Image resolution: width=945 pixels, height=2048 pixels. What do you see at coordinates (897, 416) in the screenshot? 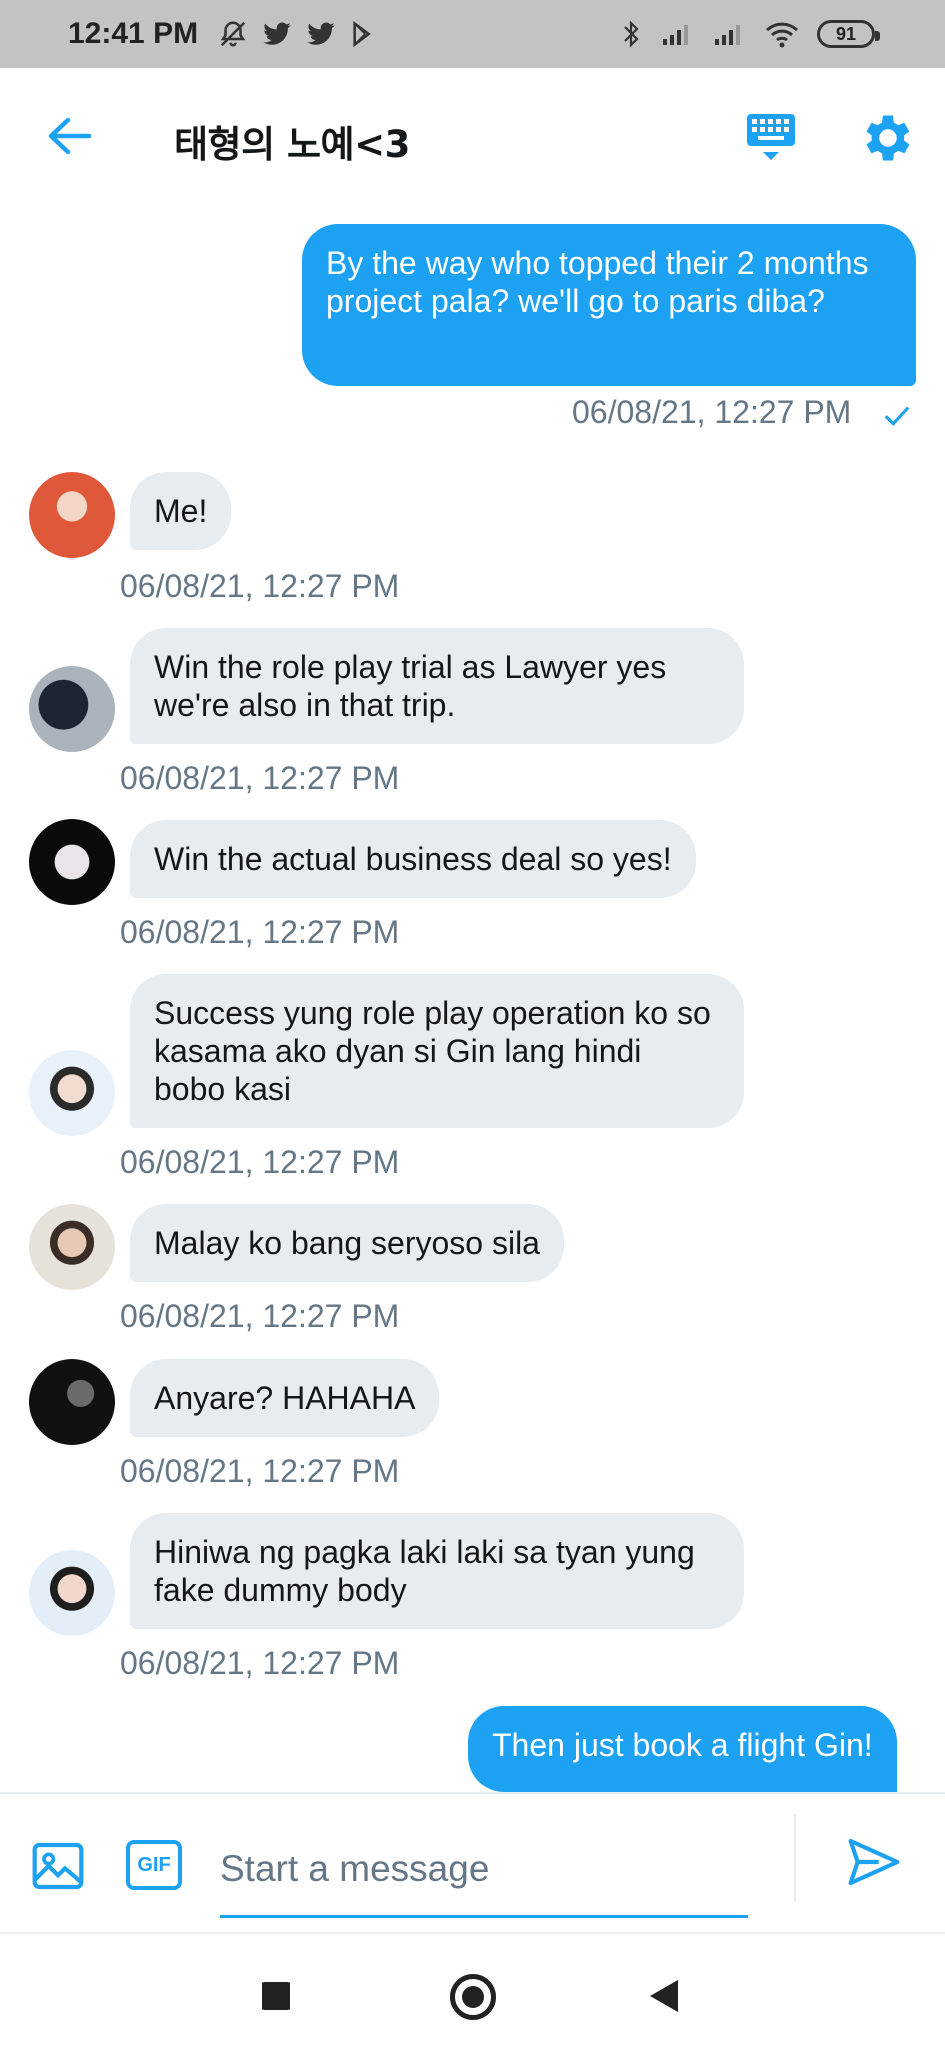
I see `read-check-icon` at bounding box center [897, 416].